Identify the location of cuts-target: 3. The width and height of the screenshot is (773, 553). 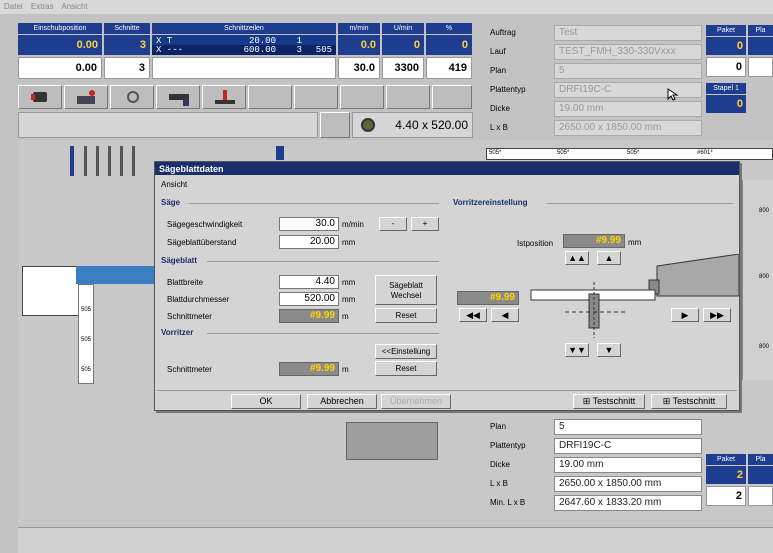
(127, 68).